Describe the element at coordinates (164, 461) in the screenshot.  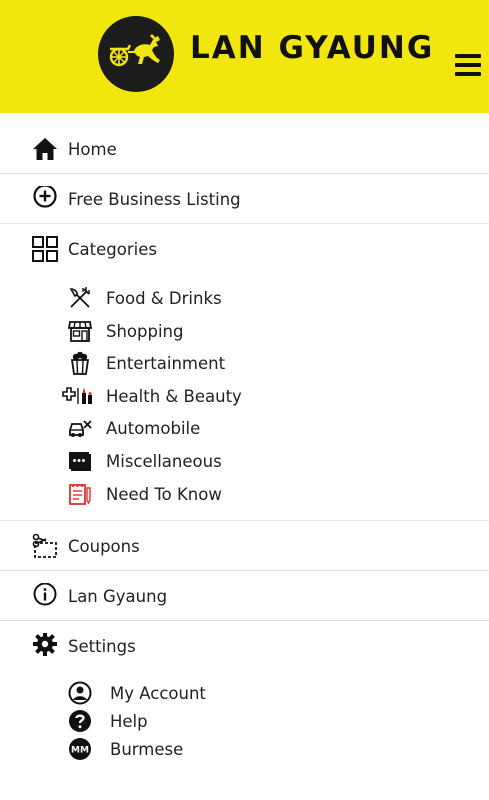
I see `category-label: Miscellaneous` at that location.